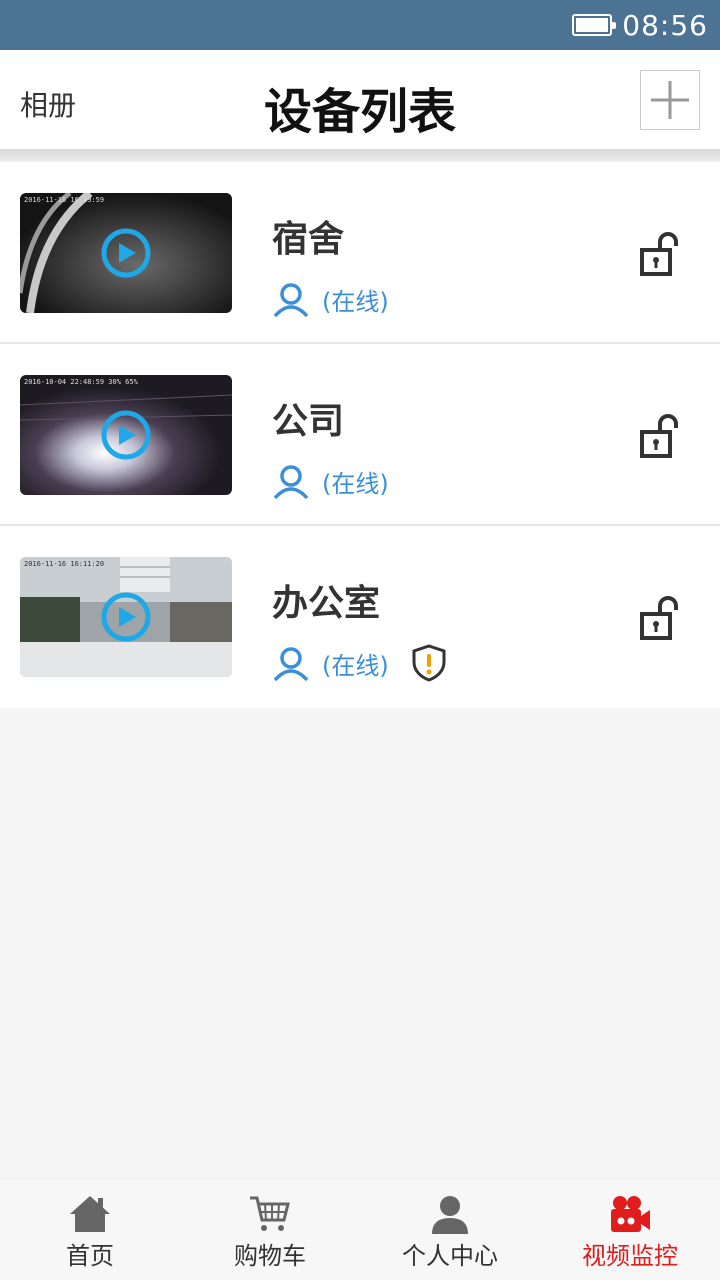  I want to click on status-time: 08:56, so click(665, 25).